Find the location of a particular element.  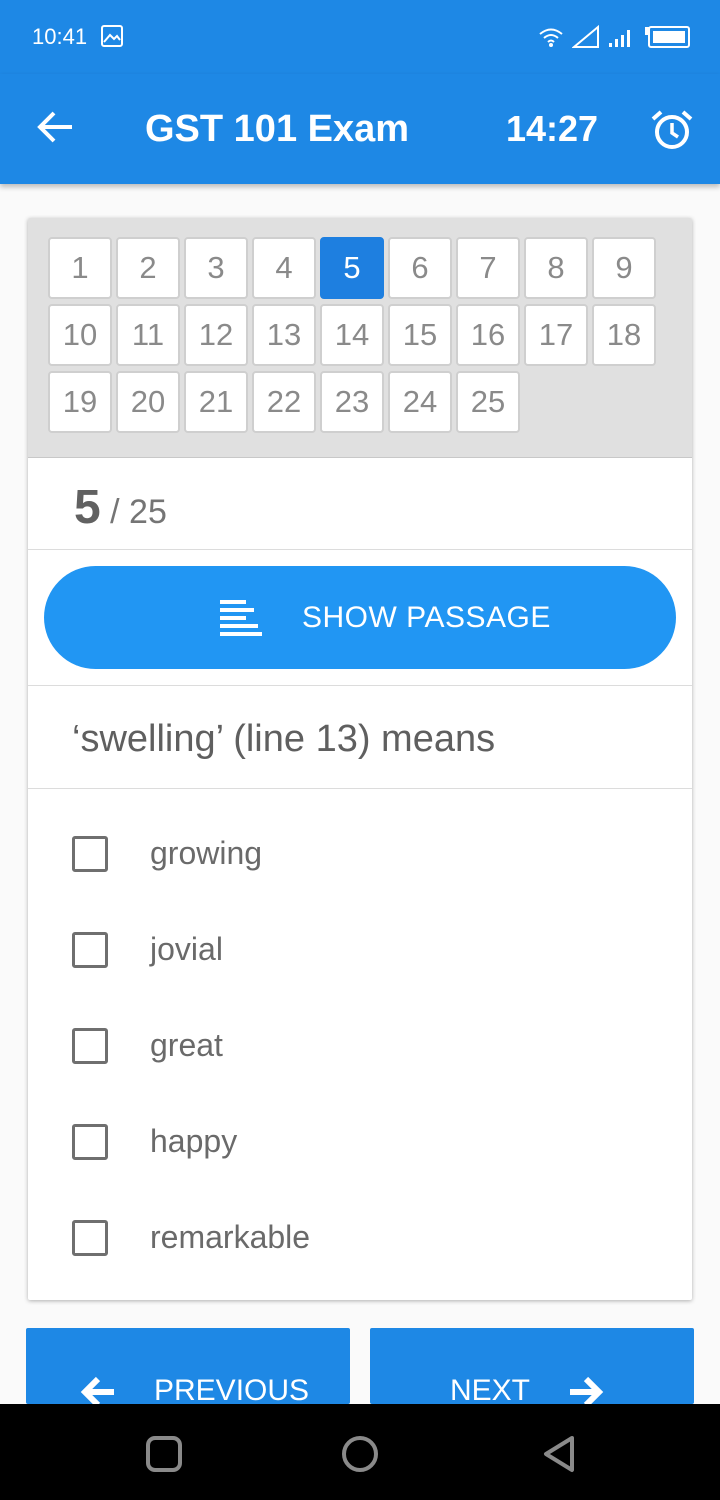

question-tile-19: 19 is located at coordinates (80, 402).